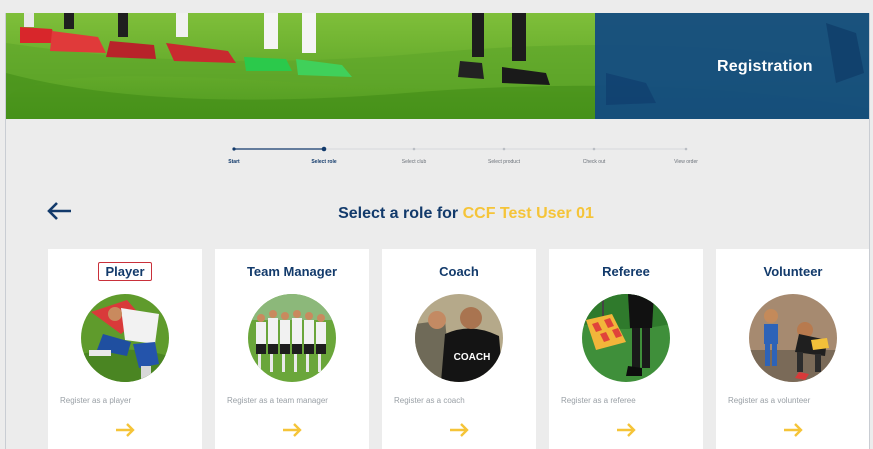  What do you see at coordinates (277, 400) in the screenshot?
I see `role-description: Register as a team manager` at bounding box center [277, 400].